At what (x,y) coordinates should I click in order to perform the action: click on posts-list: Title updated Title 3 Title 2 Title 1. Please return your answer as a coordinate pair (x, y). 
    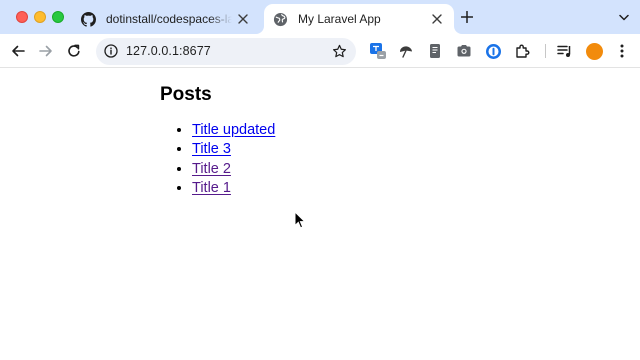
    Looking at the image, I should click on (233, 159).